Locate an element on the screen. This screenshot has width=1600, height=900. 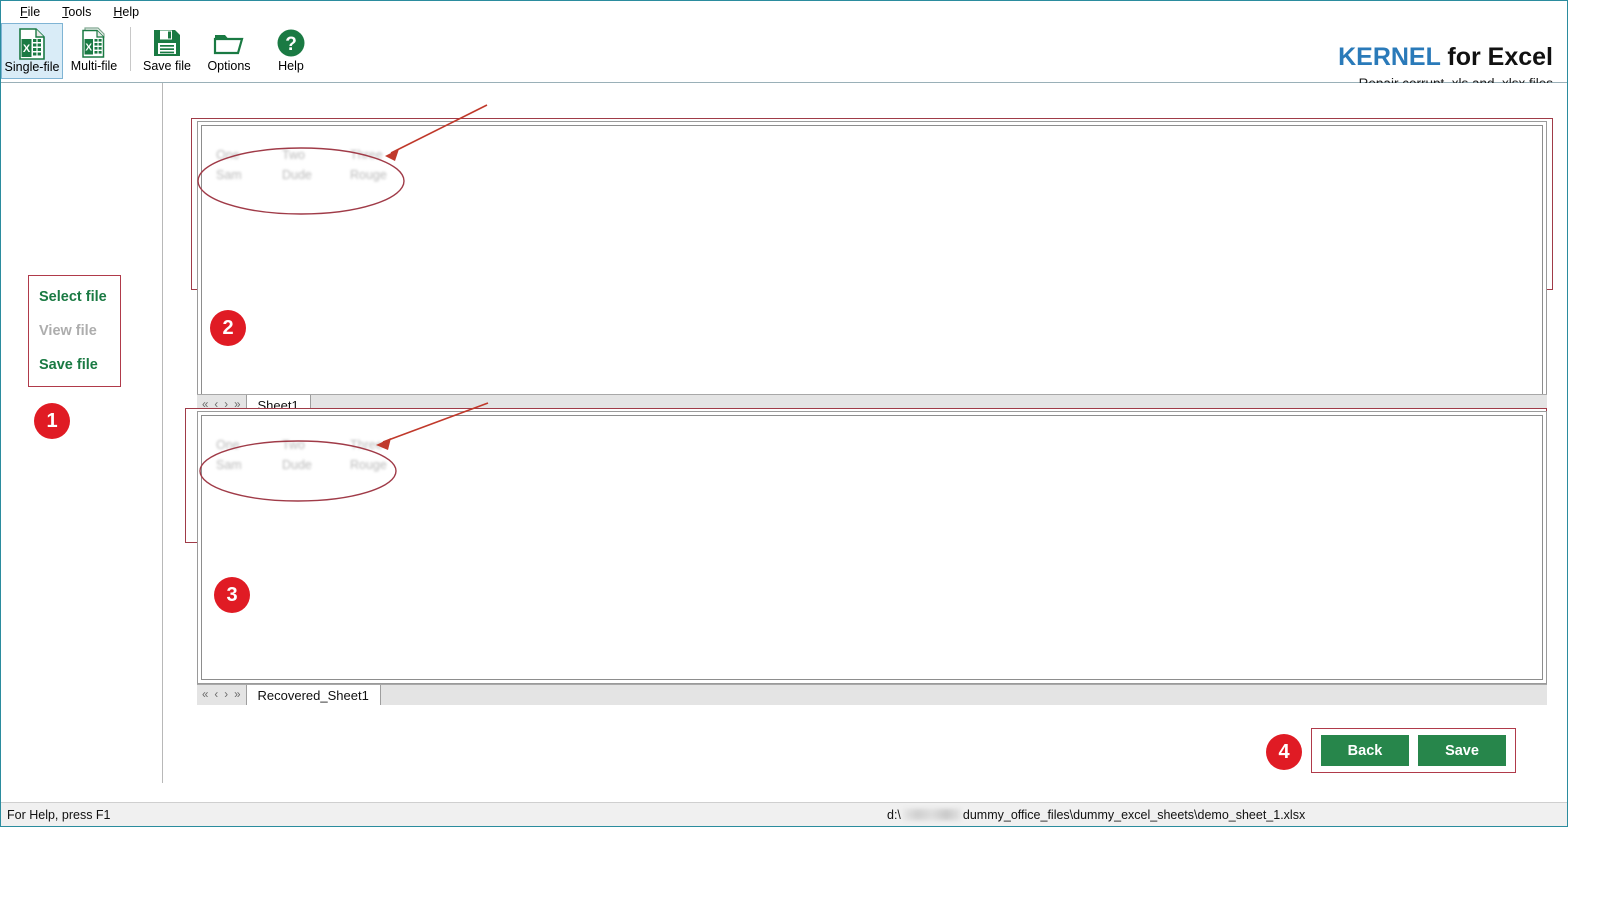
back-button: Back is located at coordinates (1365, 750).